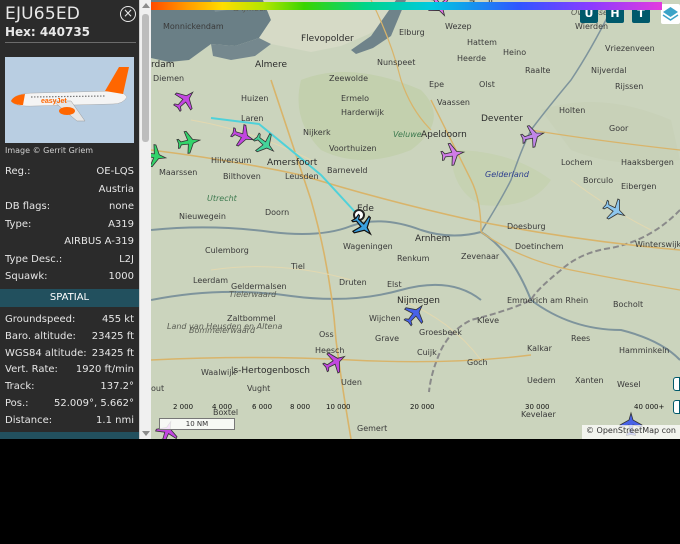 The image size is (680, 544). Describe the element at coordinates (99, 241) in the screenshot. I see `detail-value: AIRBUS A-319` at that location.